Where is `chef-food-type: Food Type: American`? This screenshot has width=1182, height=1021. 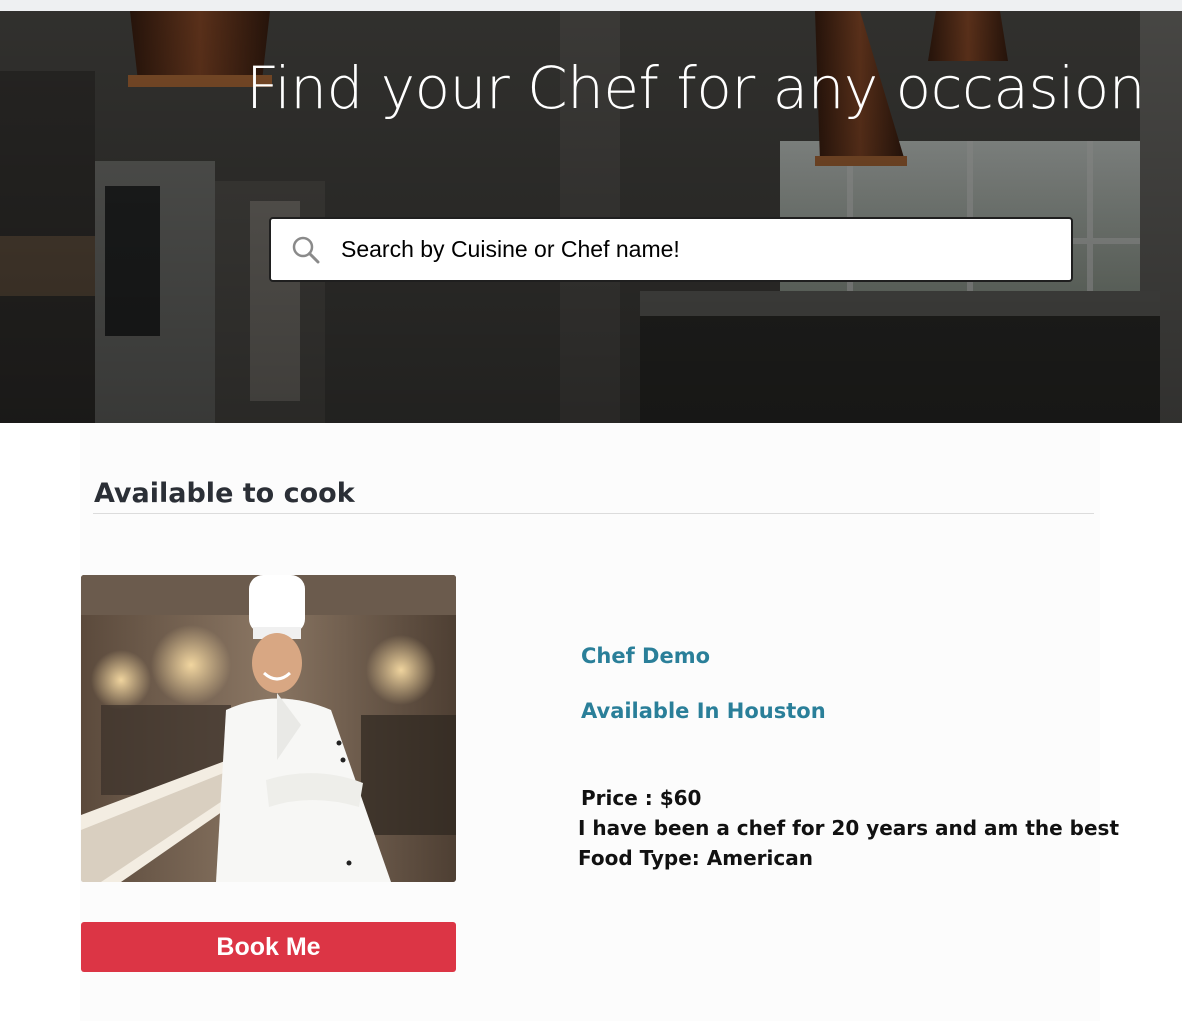 chef-food-type: Food Type: American is located at coordinates (695, 858).